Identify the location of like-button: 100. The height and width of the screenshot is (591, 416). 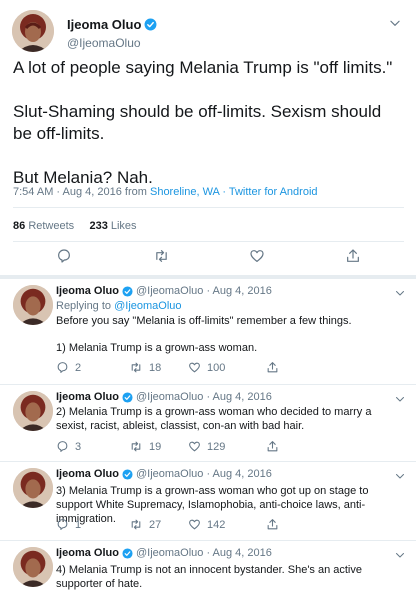
(206, 367).